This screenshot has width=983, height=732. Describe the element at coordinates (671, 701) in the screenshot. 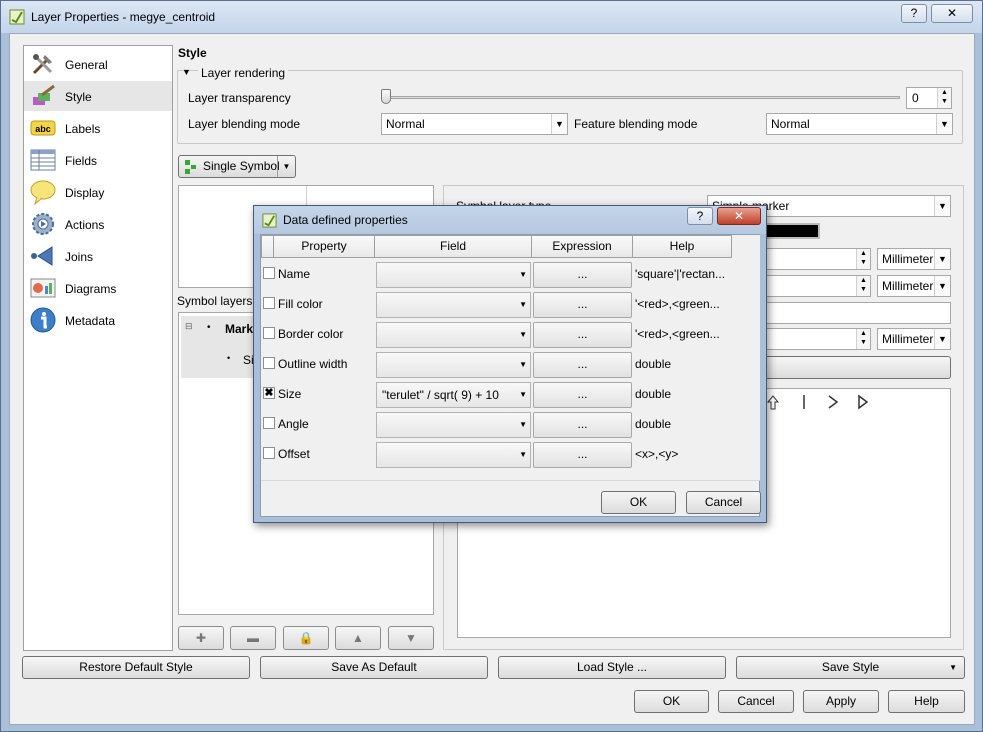

I see `ok-button: OK` at that location.